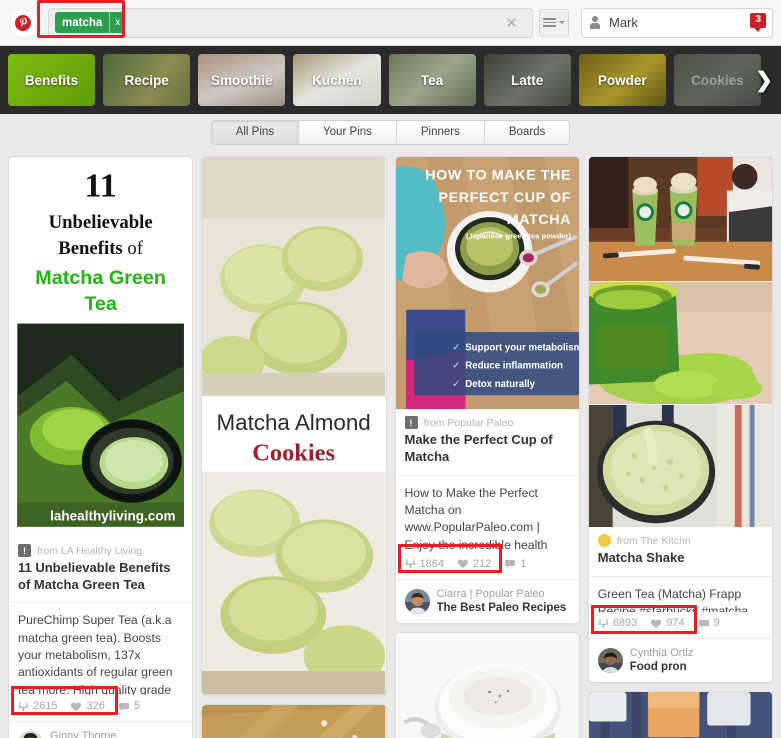 This screenshot has height=738, width=781. I want to click on source-label: from The Kitchn, so click(653, 540).